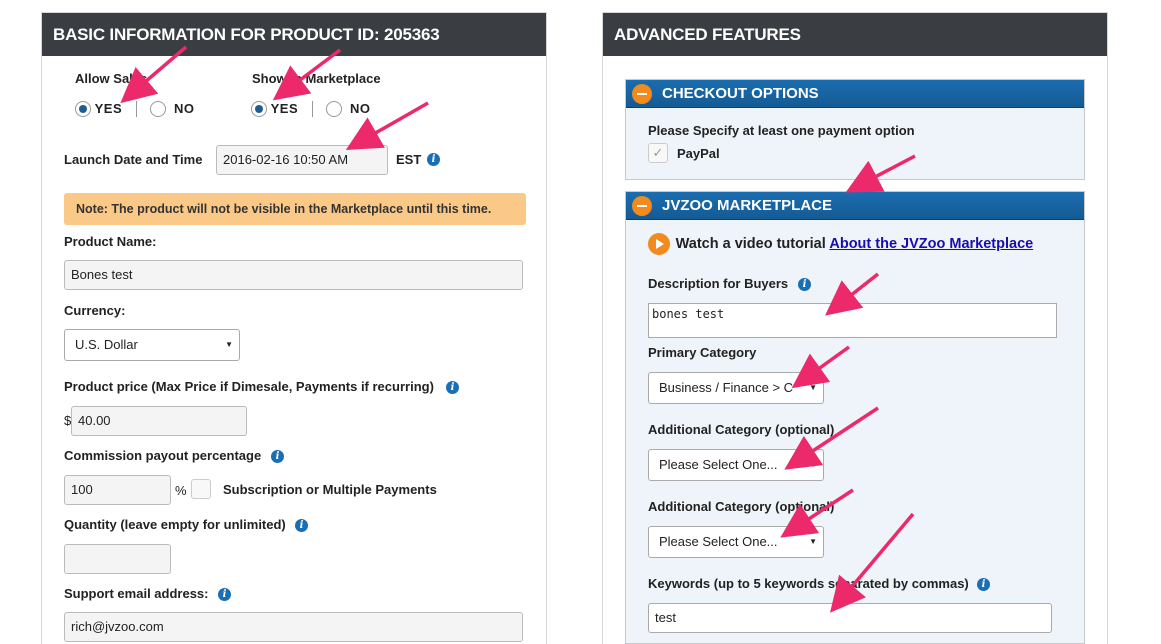  Describe the element at coordinates (330, 489) in the screenshot. I see `subscription-label: Subscription or Multiple Payments` at that location.